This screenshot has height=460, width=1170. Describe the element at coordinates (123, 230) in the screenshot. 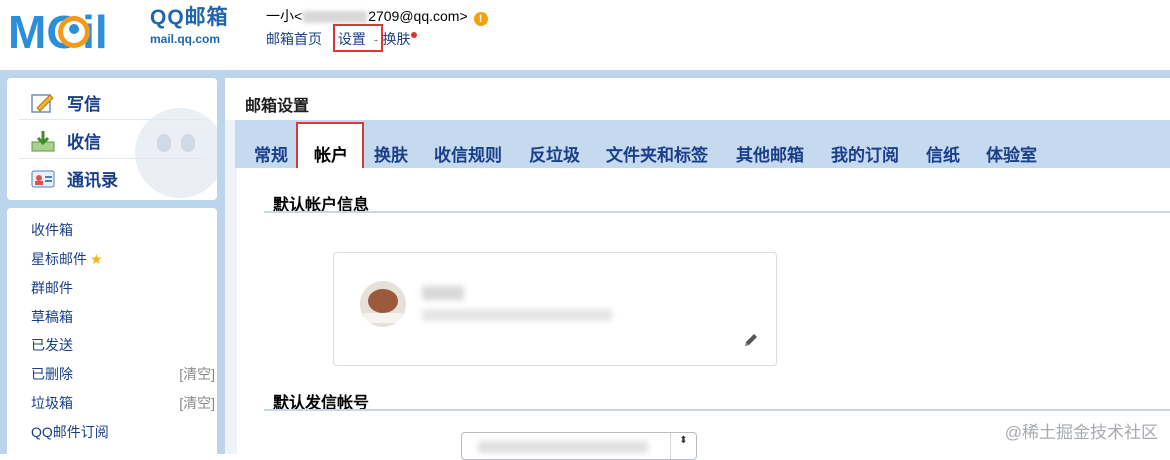

I see `folder-inbox: 收件箱` at that location.